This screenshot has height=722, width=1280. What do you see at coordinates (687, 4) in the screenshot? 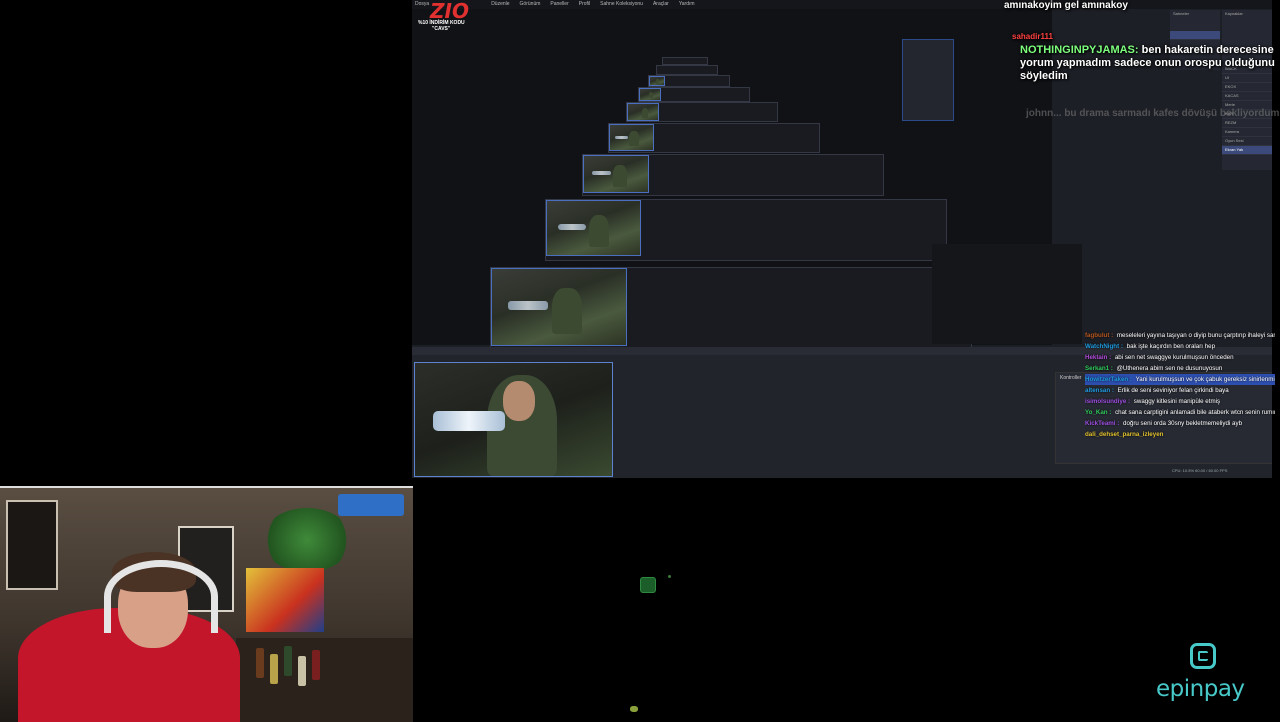
I see `menu-item-help: Yardım` at bounding box center [687, 4].